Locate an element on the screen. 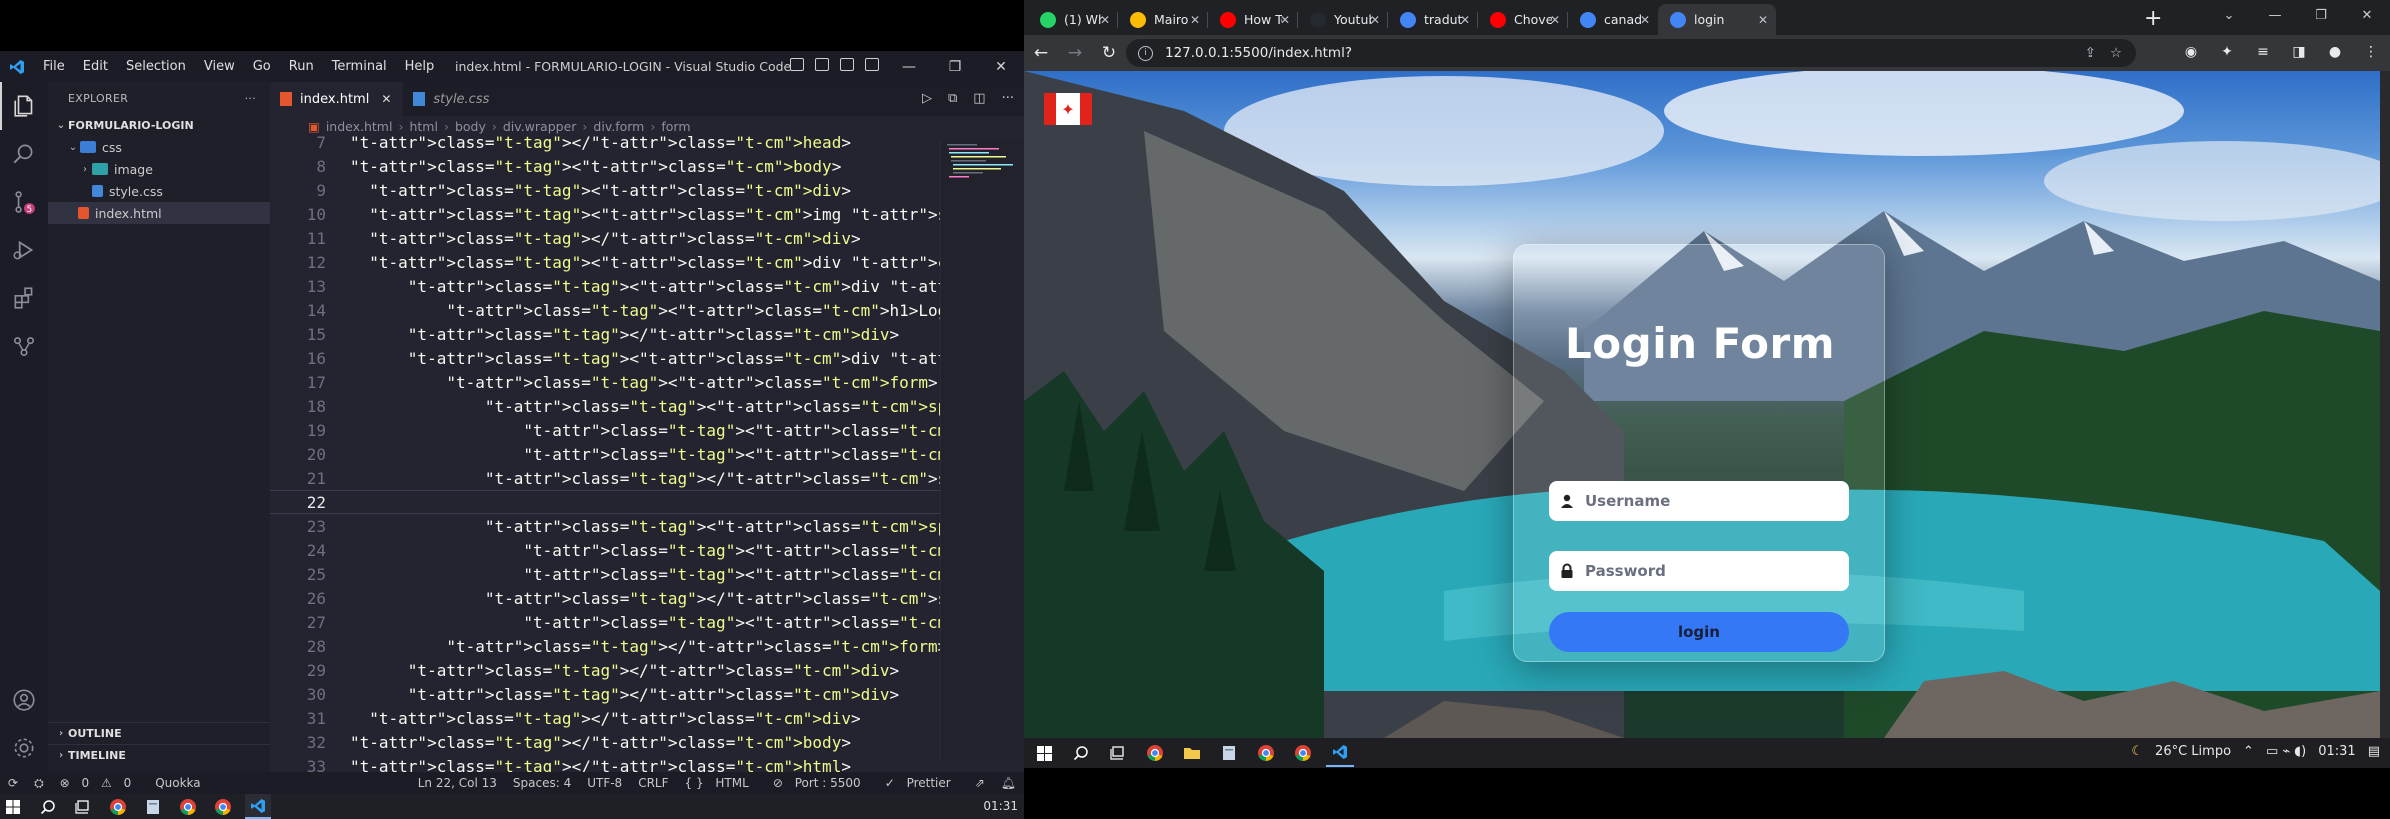  run-debug-icon is located at coordinates (24, 250).